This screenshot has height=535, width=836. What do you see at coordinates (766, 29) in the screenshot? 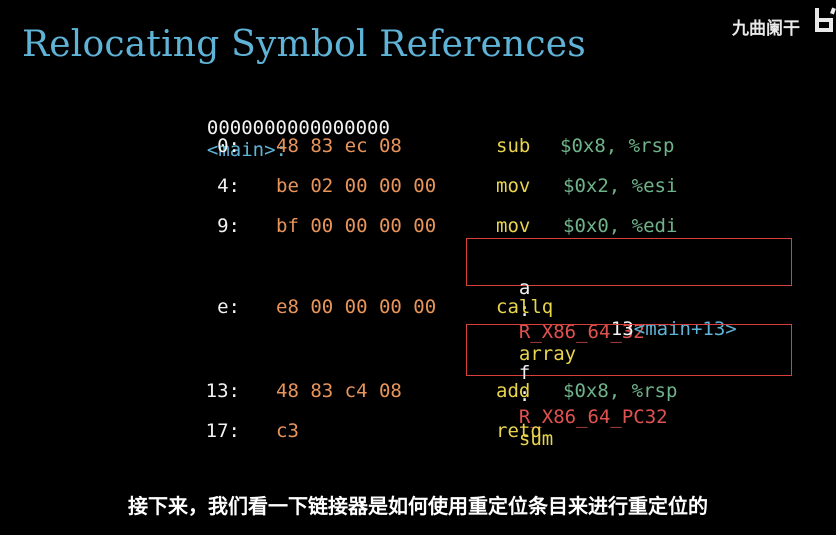
I see `watermark-text: 九曲阑干` at bounding box center [766, 29].